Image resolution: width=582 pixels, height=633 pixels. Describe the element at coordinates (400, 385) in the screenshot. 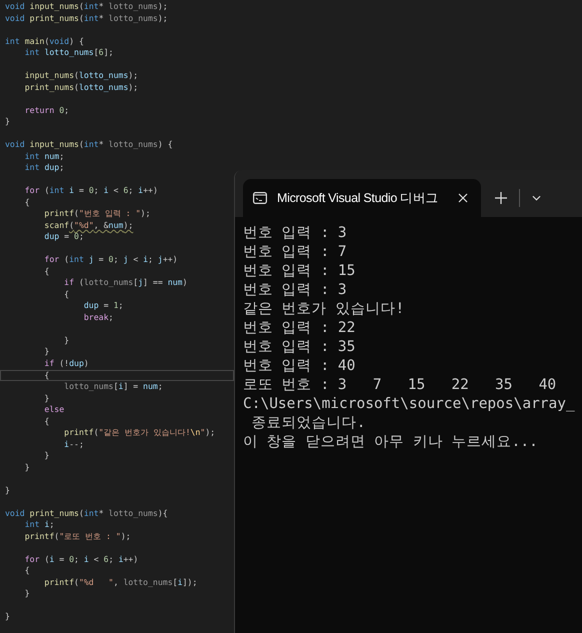

I see `console-line: 로또 번호 : 3 7 15 22 35 40` at that location.